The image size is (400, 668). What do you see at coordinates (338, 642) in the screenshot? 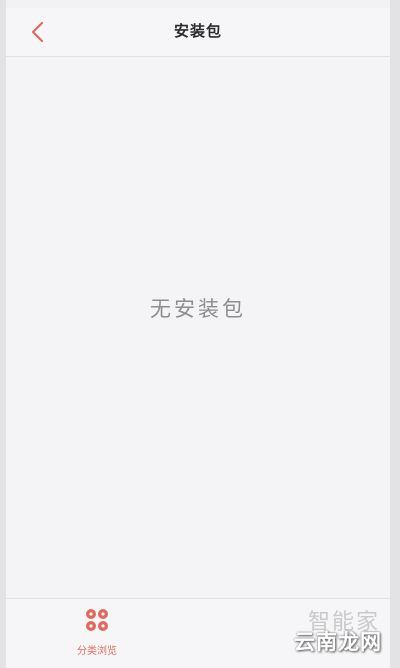
I see `watermark-badge: 云南龙网` at bounding box center [338, 642].